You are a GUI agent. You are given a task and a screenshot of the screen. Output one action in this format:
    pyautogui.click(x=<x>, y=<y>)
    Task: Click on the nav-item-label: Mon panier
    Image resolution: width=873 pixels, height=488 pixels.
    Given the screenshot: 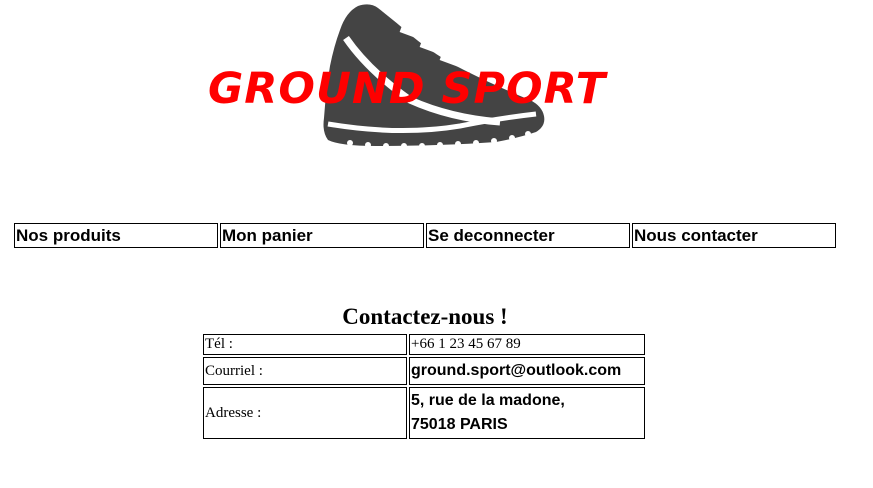 What is the action you would take?
    pyautogui.click(x=267, y=235)
    